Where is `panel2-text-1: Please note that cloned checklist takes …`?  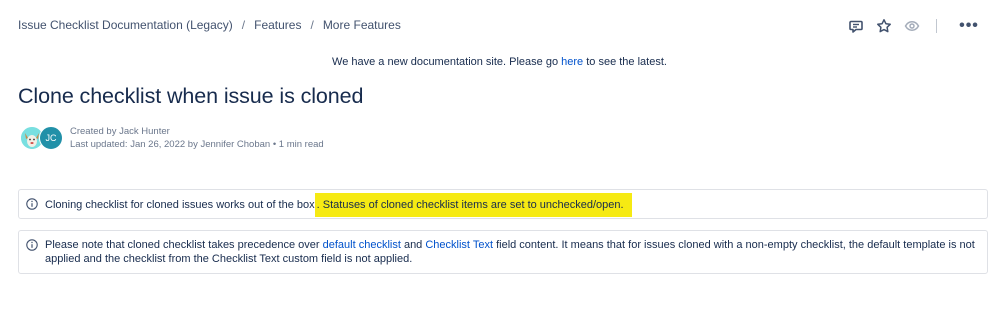 panel2-text-1: Please note that cloned checklist takes … is located at coordinates (184, 245).